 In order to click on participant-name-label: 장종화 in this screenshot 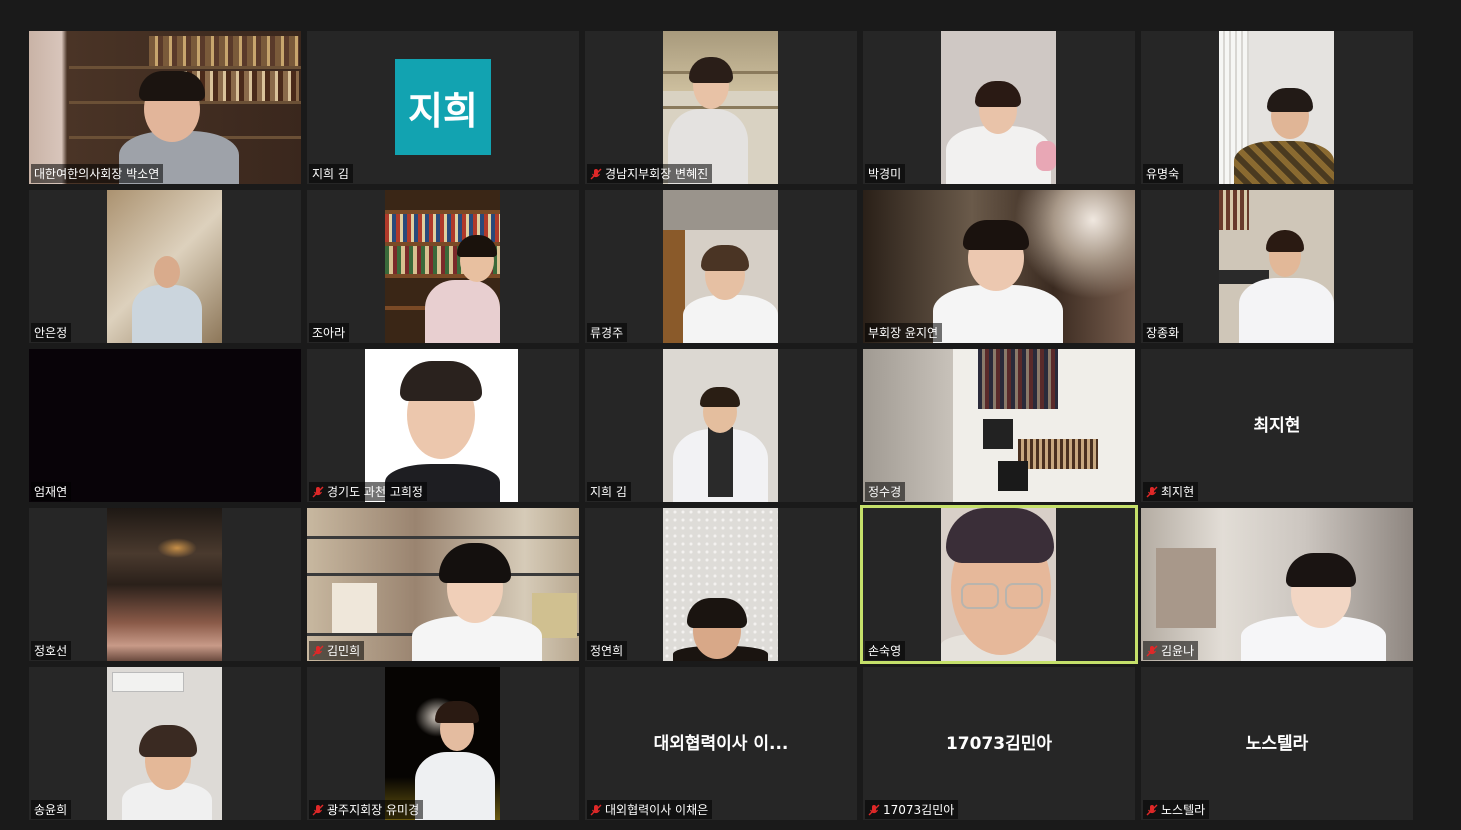, I will do `click(1163, 332)`.